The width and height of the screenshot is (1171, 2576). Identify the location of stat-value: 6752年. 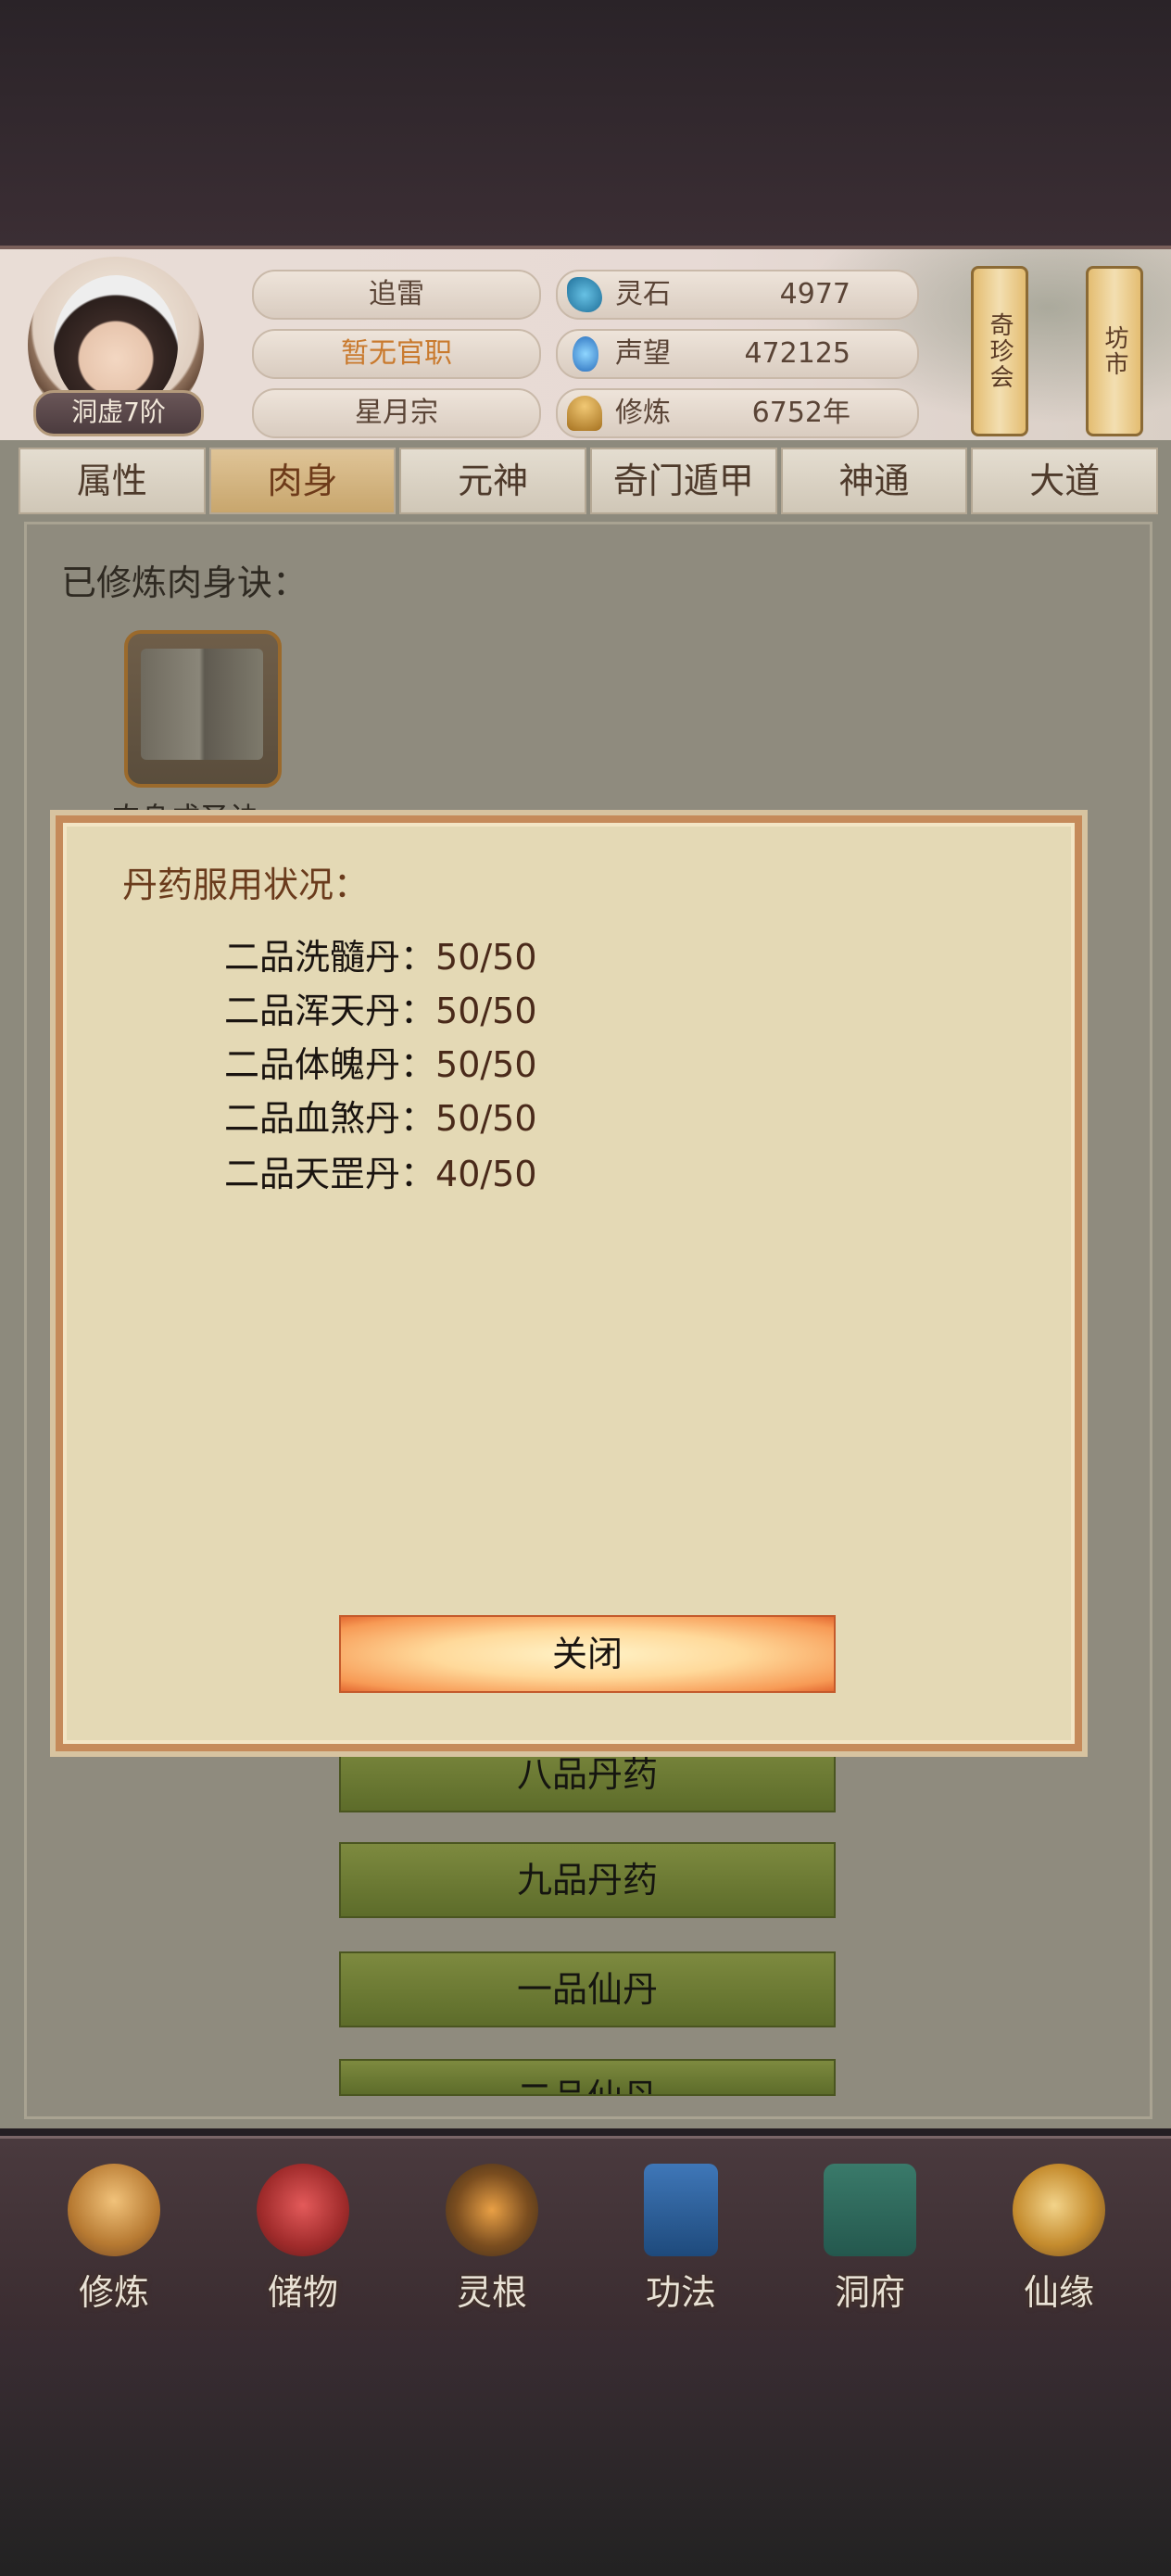
(801, 413).